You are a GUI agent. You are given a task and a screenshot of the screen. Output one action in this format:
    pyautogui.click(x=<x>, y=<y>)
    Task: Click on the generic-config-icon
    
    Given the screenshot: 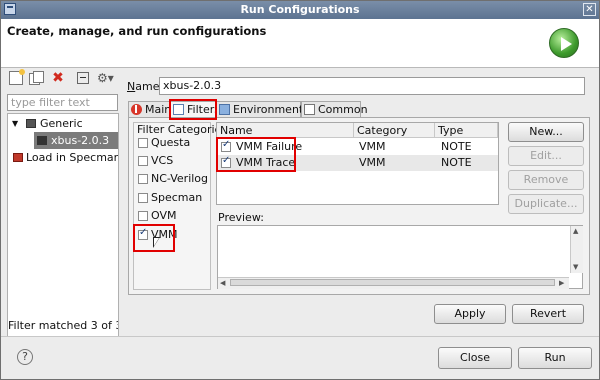 What is the action you would take?
    pyautogui.click(x=31, y=123)
    